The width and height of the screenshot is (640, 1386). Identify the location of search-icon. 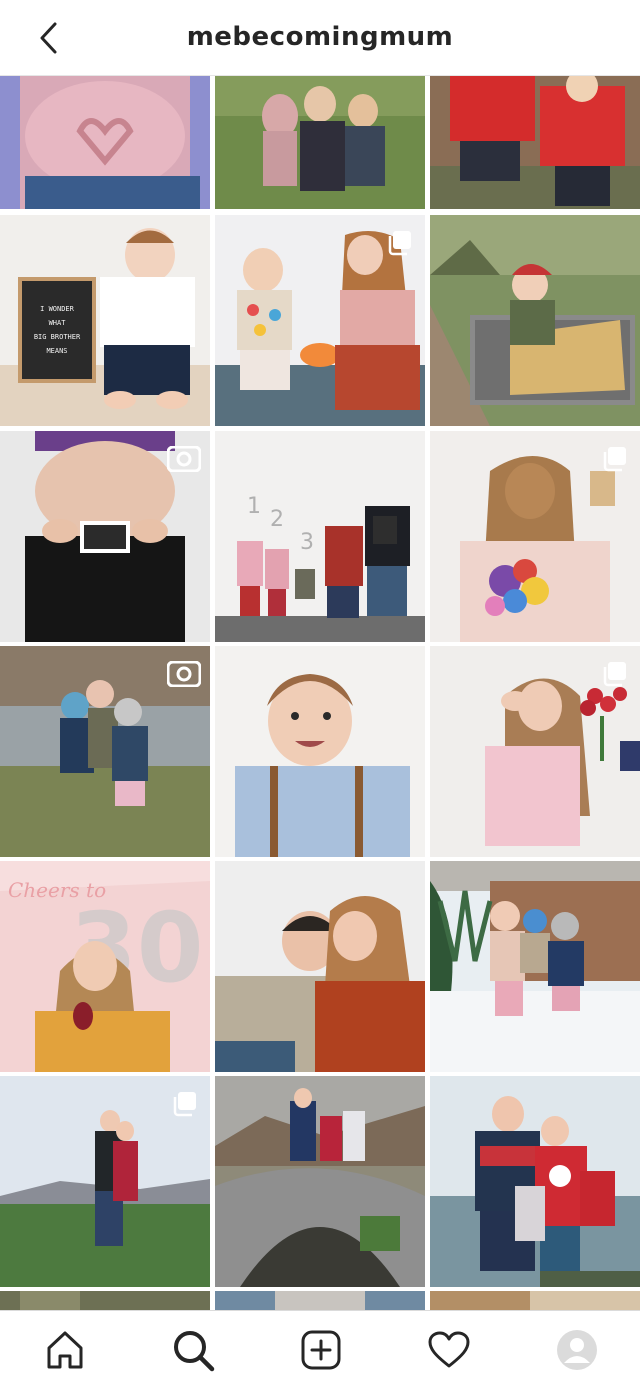
(194, 1351).